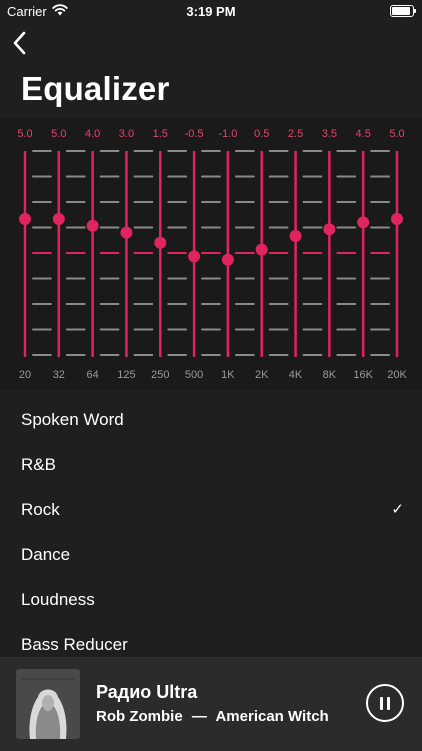  What do you see at coordinates (160, 134) in the screenshot?
I see `gain-label-250: 1.5` at bounding box center [160, 134].